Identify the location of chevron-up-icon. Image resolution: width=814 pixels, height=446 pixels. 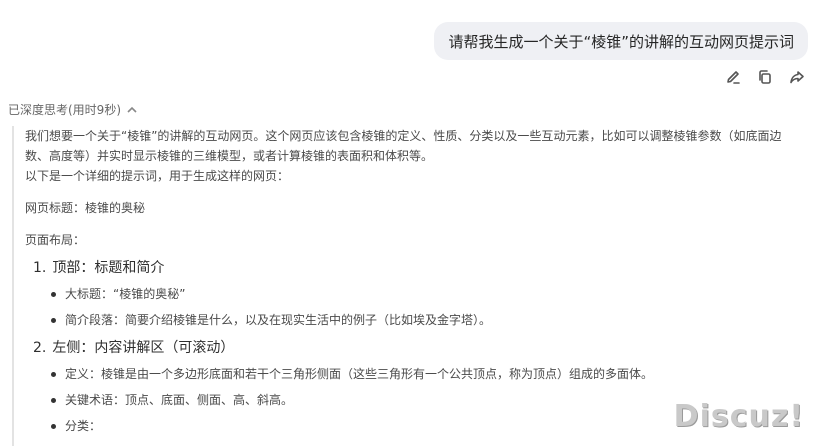
(132, 109).